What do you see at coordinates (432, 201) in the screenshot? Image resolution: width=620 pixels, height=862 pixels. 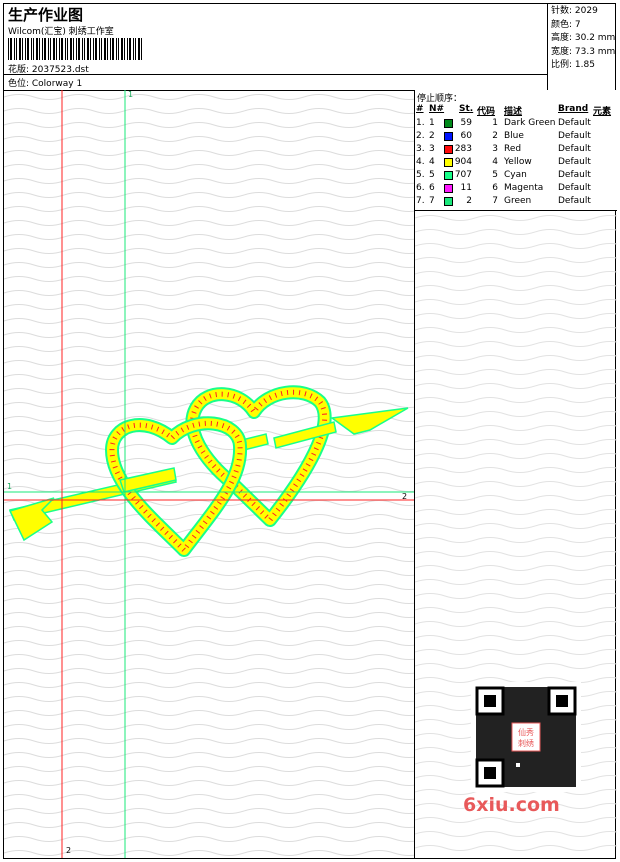 I see `row-needle: 7` at bounding box center [432, 201].